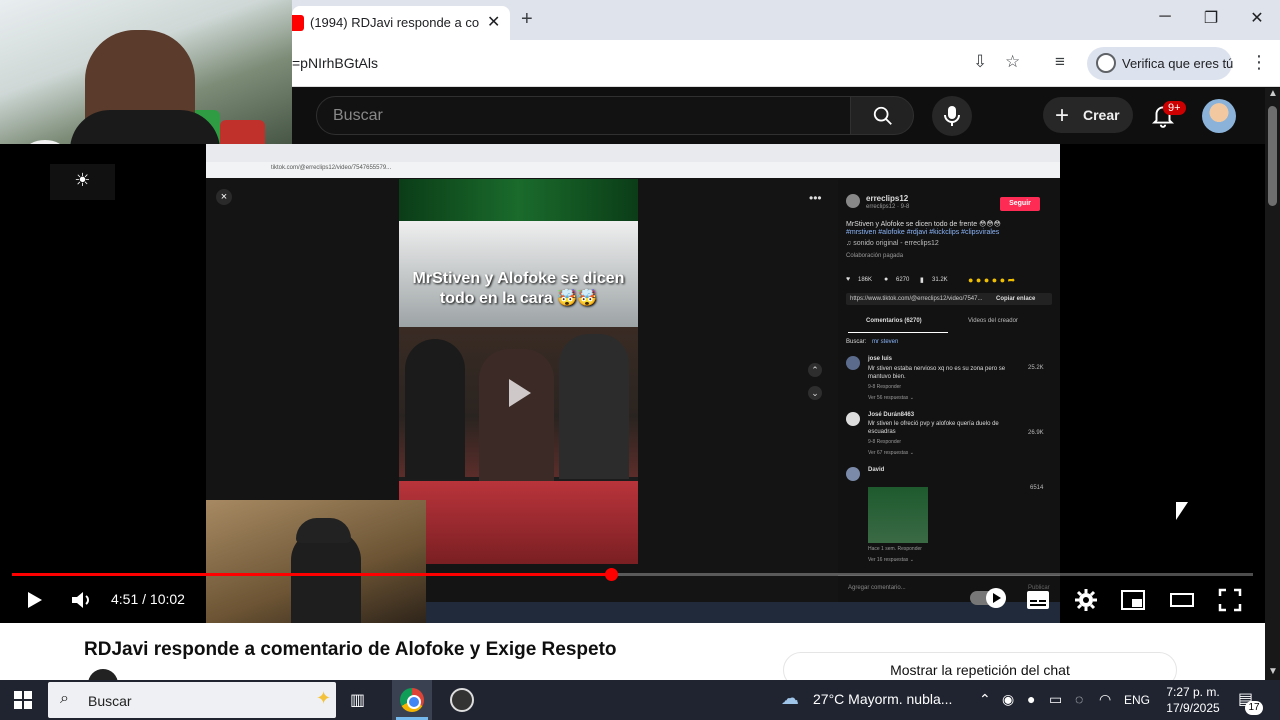 Image resolution: width=1280 pixels, height=720 pixels. What do you see at coordinates (298, 23) in the screenshot?
I see `youtube-favicon-icon` at bounding box center [298, 23].